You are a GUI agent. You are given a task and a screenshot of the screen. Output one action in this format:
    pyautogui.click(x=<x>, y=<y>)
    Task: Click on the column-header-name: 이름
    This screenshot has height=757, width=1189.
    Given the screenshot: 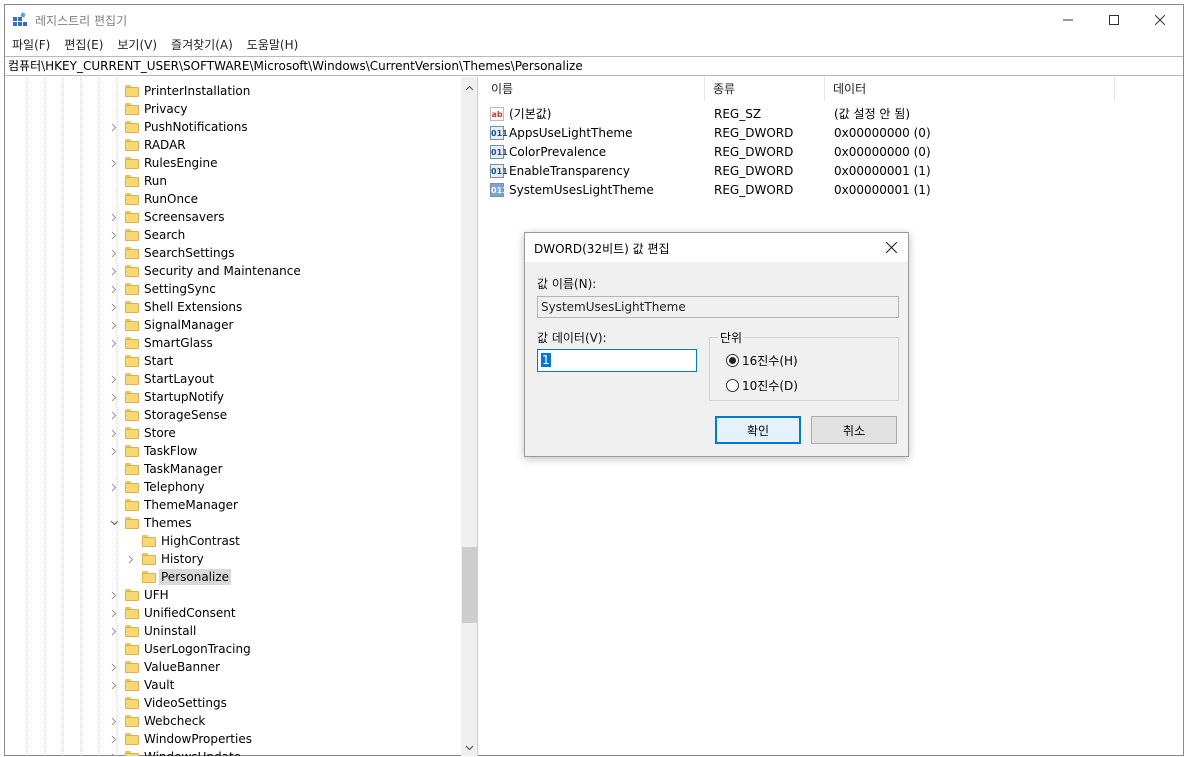 What is the action you would take?
    pyautogui.click(x=594, y=89)
    